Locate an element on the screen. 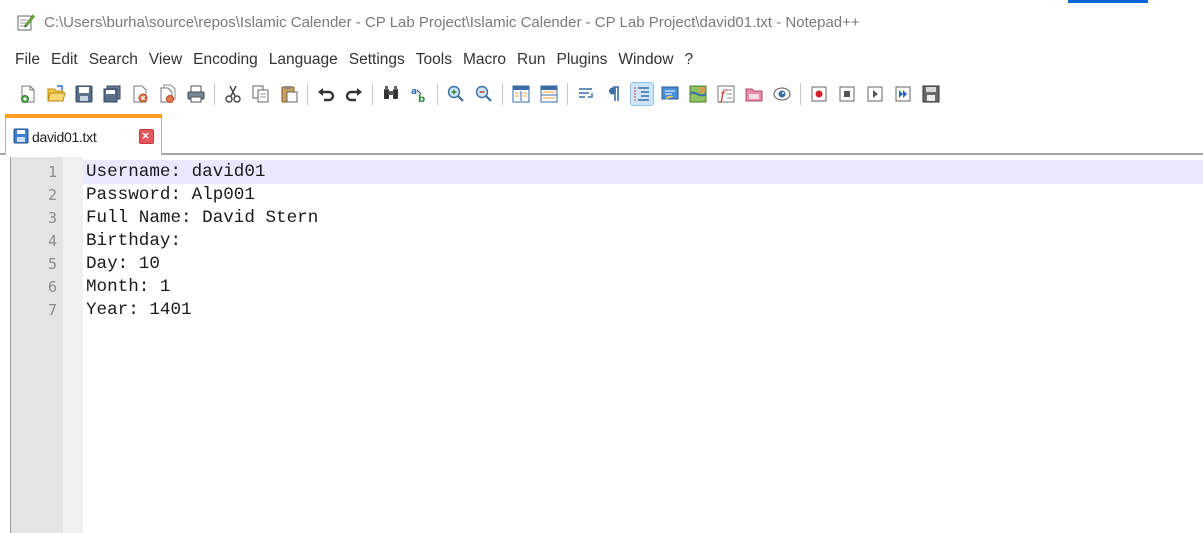 This screenshot has width=1203, height=533. show-all-chars-icon is located at coordinates (614, 94).